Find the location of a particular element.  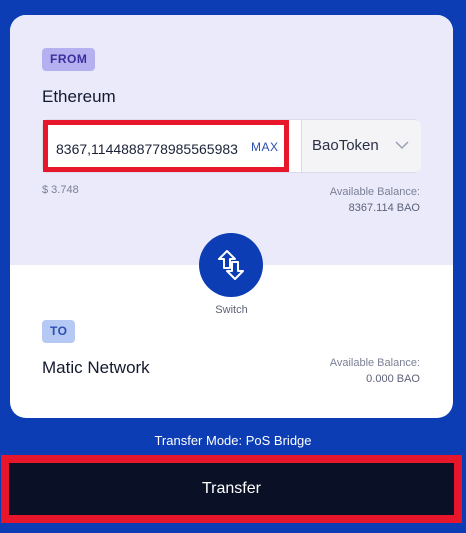

balance-amount: 0.000 BAO is located at coordinates (393, 379).